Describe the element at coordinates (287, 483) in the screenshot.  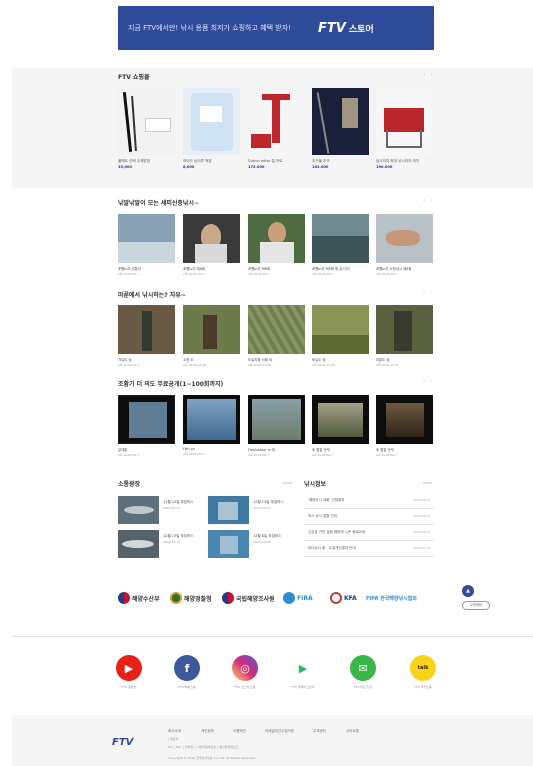
I see `board-more-link: more` at that location.